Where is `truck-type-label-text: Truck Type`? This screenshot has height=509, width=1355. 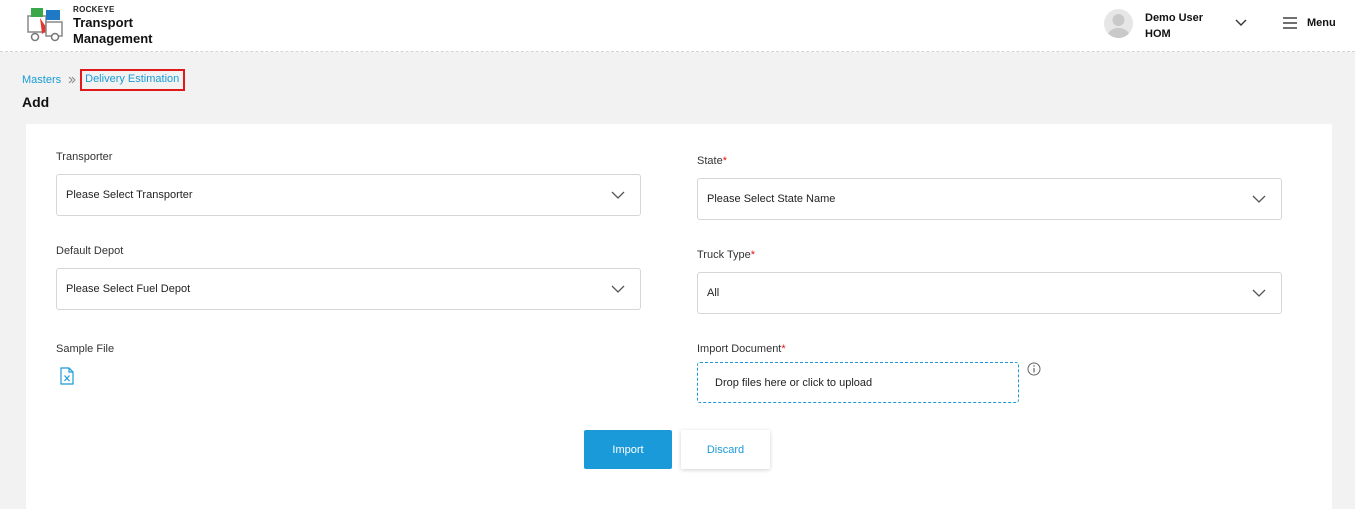
truck-type-label-text: Truck Type is located at coordinates (724, 255).